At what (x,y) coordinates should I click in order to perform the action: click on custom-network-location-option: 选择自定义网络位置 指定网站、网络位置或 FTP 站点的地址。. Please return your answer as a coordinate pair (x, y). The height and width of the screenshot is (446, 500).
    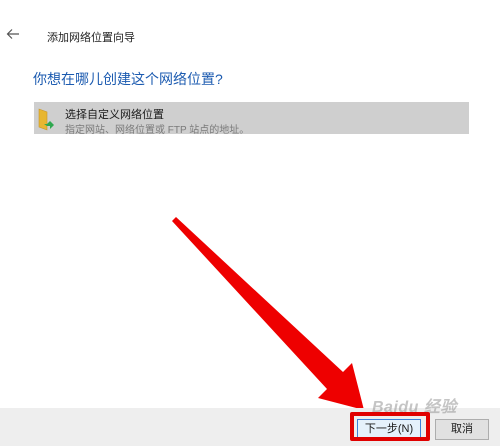
    Looking at the image, I should click on (251, 119).